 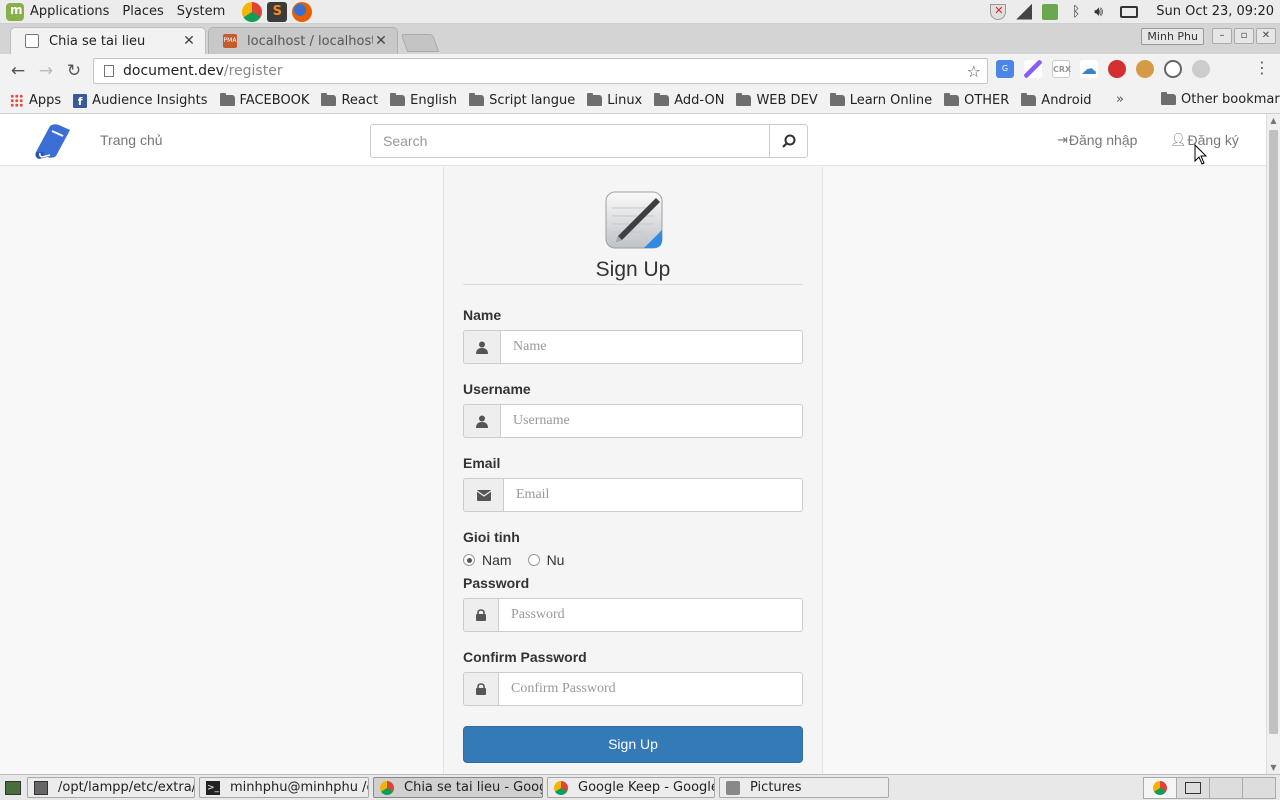 I want to click on chrome-launcher-icon, so click(x=252, y=11).